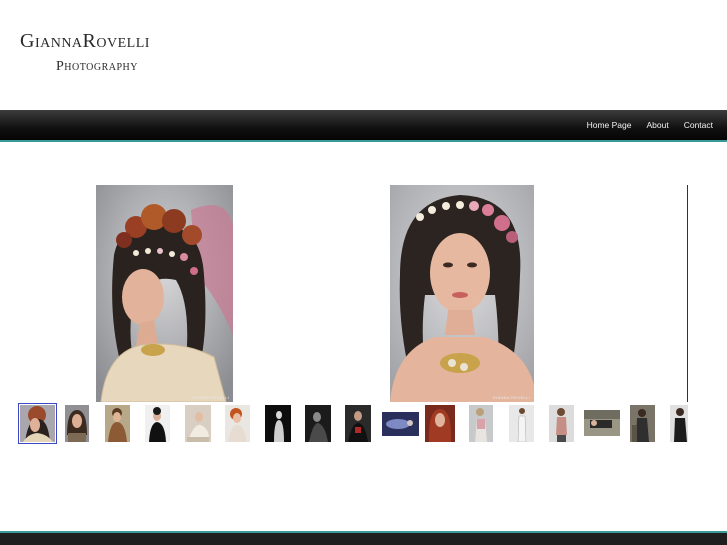  I want to click on main-navigation: Home Page About Contact, so click(363, 126).